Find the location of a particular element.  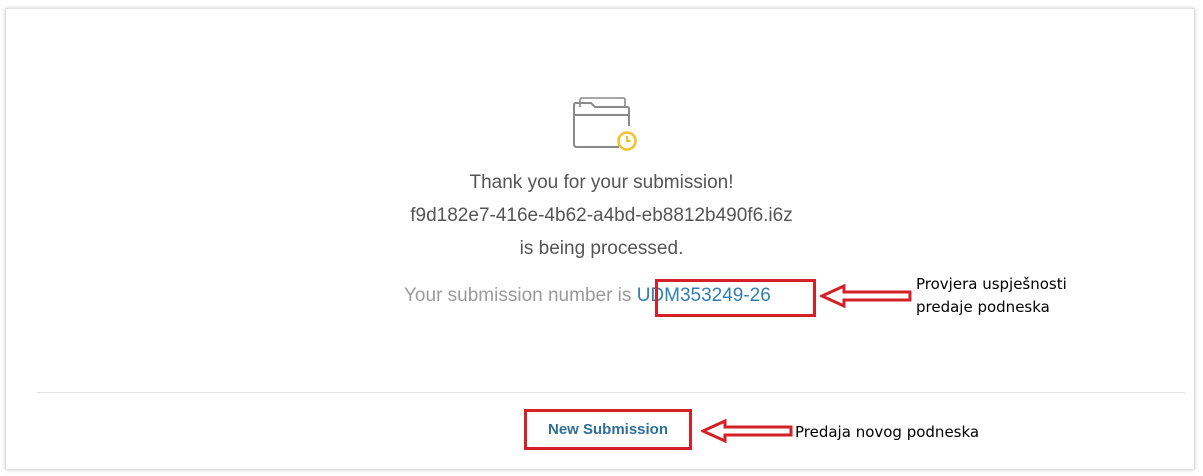

folder-clock-icon is located at coordinates (605, 124).